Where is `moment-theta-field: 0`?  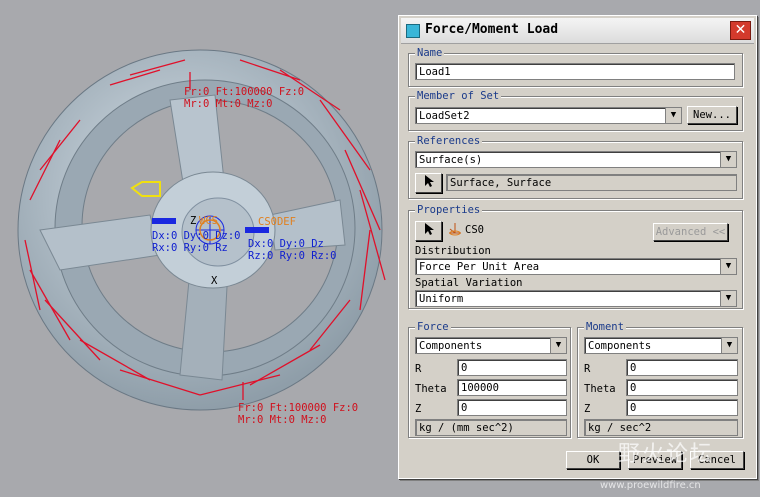
moment-theta-field: 0 is located at coordinates (682, 387).